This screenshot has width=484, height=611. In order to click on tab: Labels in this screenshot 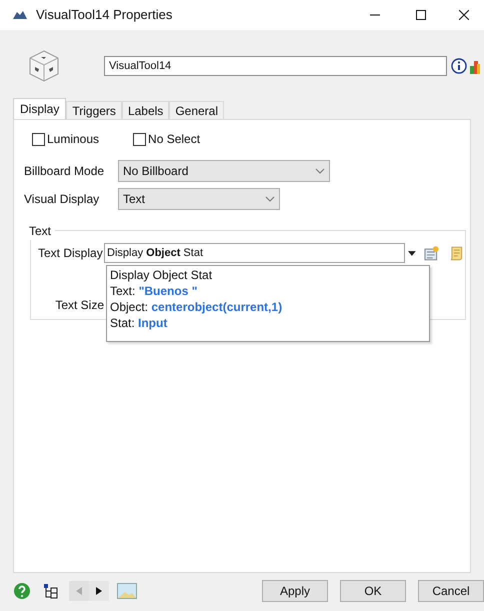, I will do `click(146, 110)`.